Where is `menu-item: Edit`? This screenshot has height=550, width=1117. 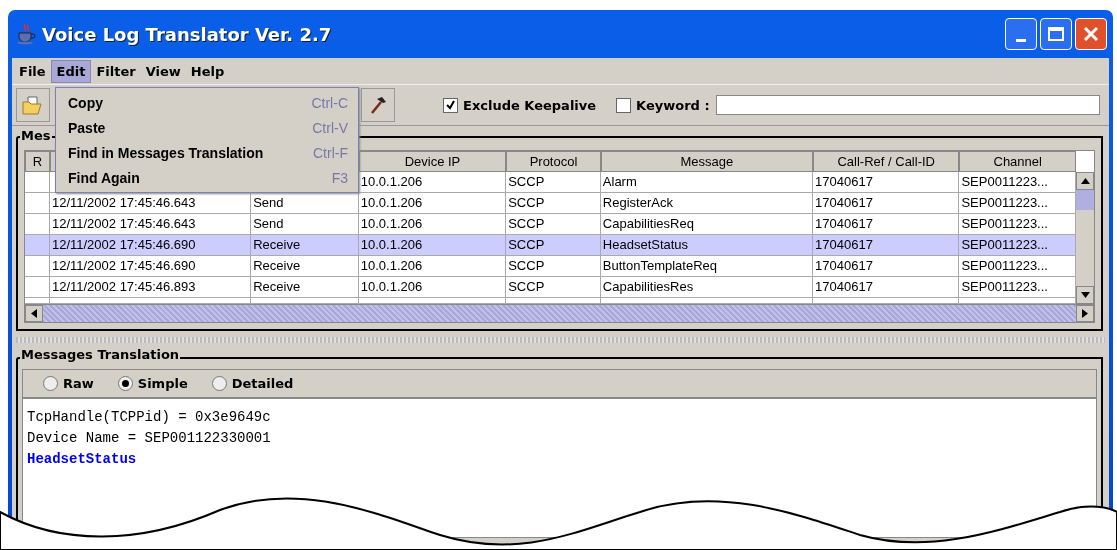
menu-item: Edit is located at coordinates (71, 71).